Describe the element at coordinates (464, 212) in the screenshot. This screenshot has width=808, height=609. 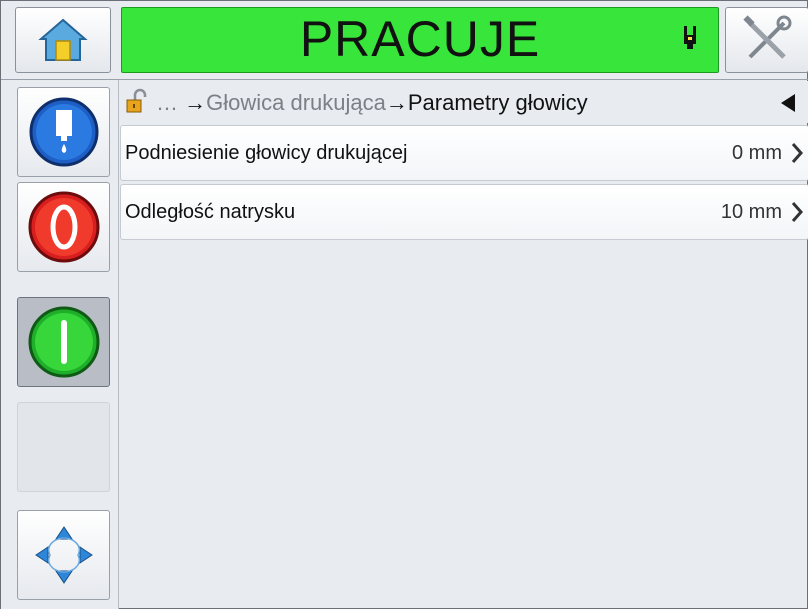
I see `list-item: Odległość natrysku 10 mm` at that location.